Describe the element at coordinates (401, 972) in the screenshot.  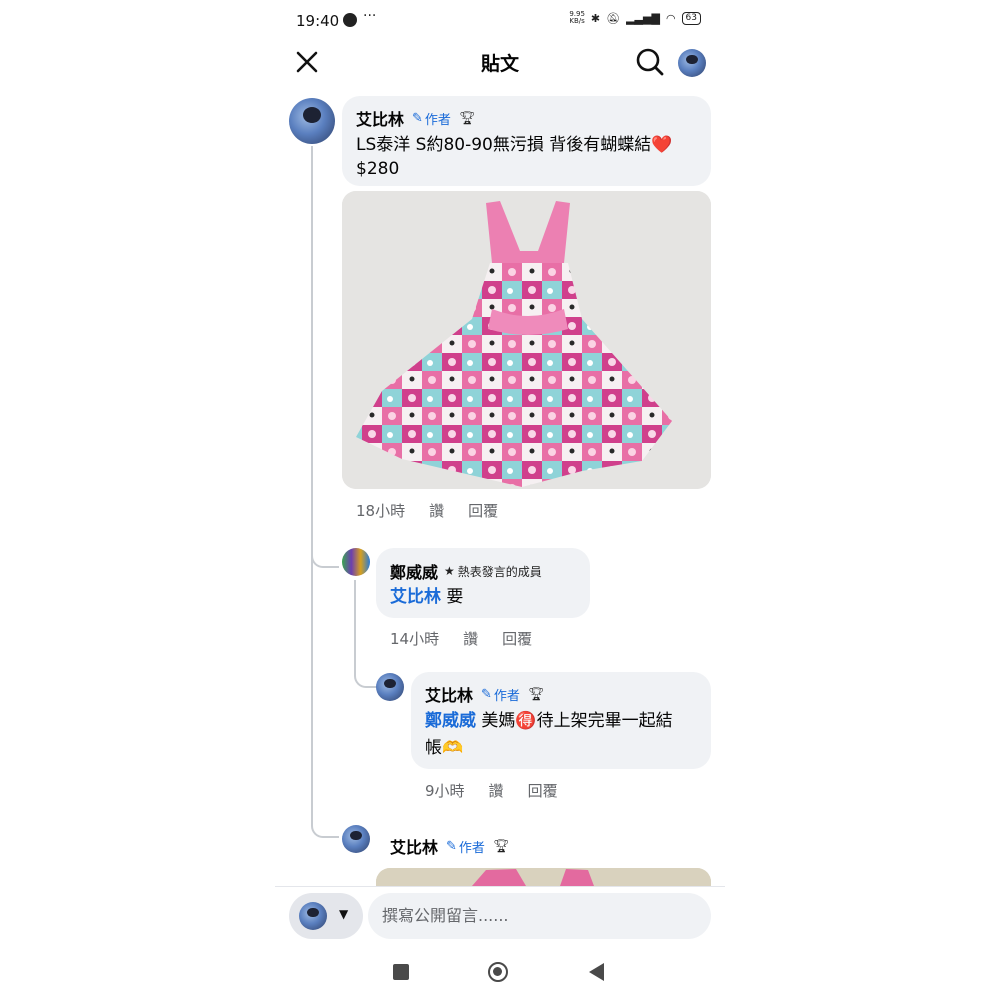
I see `recent-apps-button` at that location.